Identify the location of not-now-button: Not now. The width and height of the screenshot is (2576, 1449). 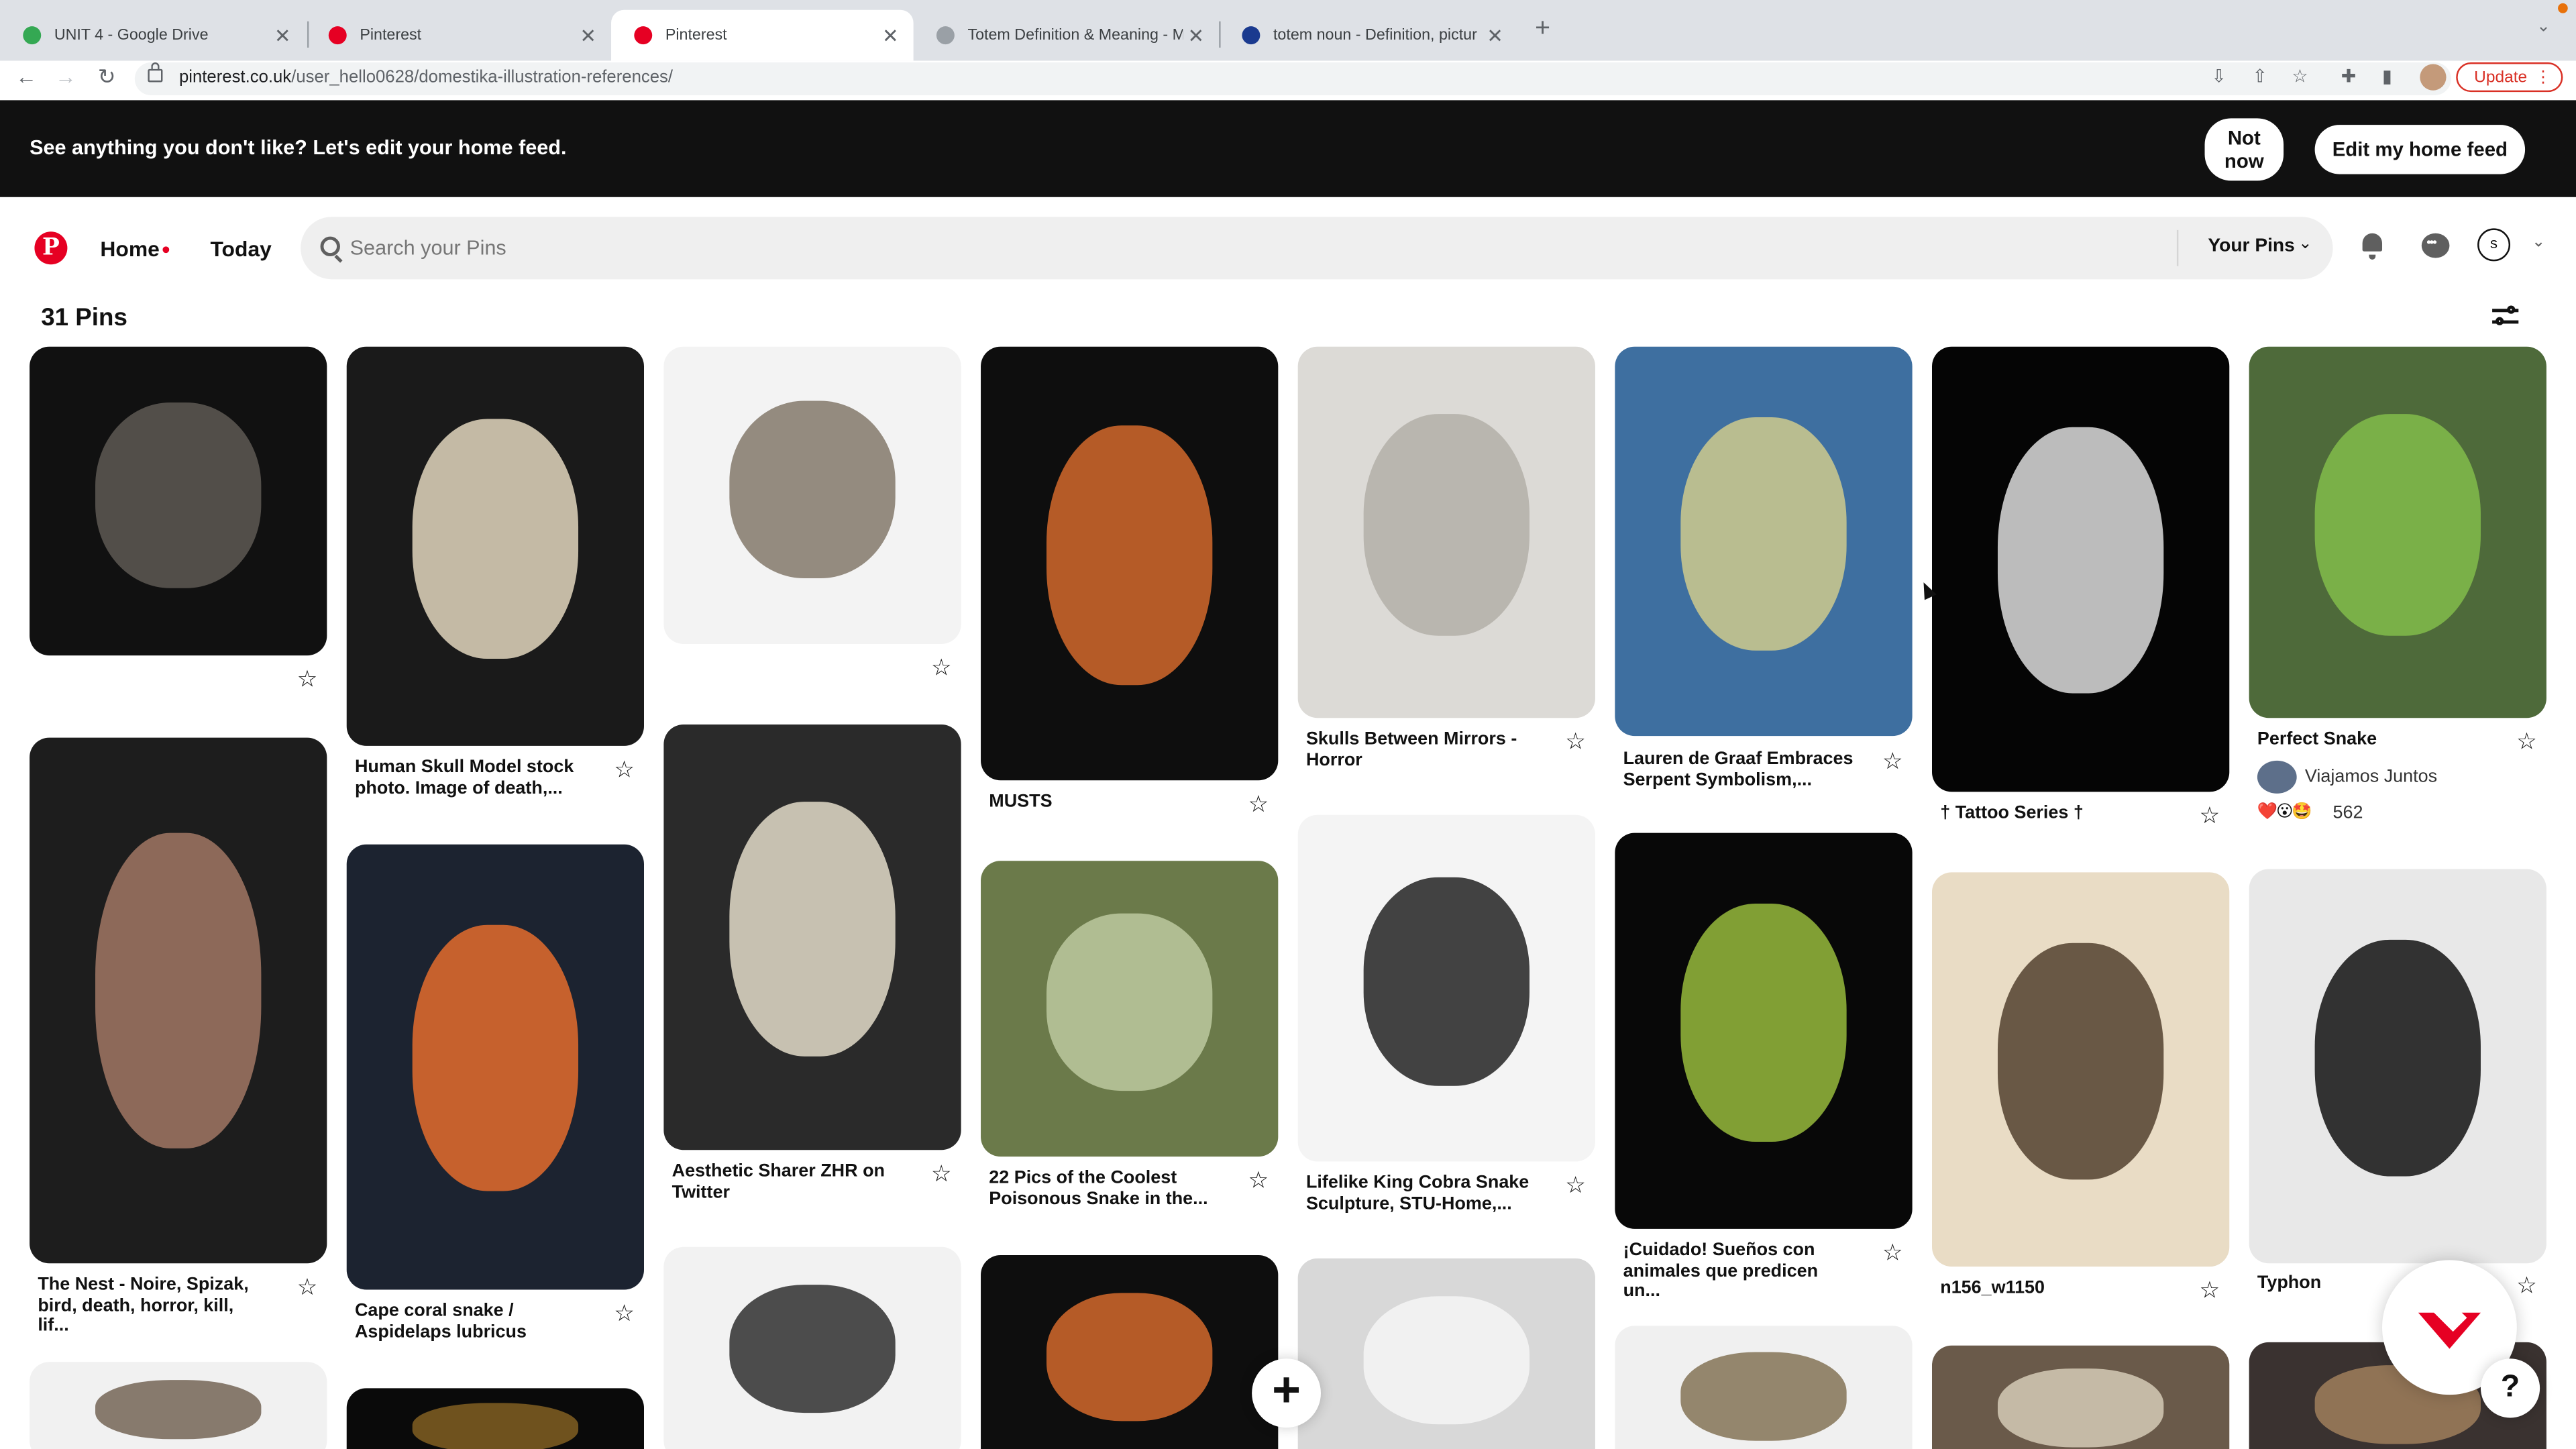
(2244, 149).